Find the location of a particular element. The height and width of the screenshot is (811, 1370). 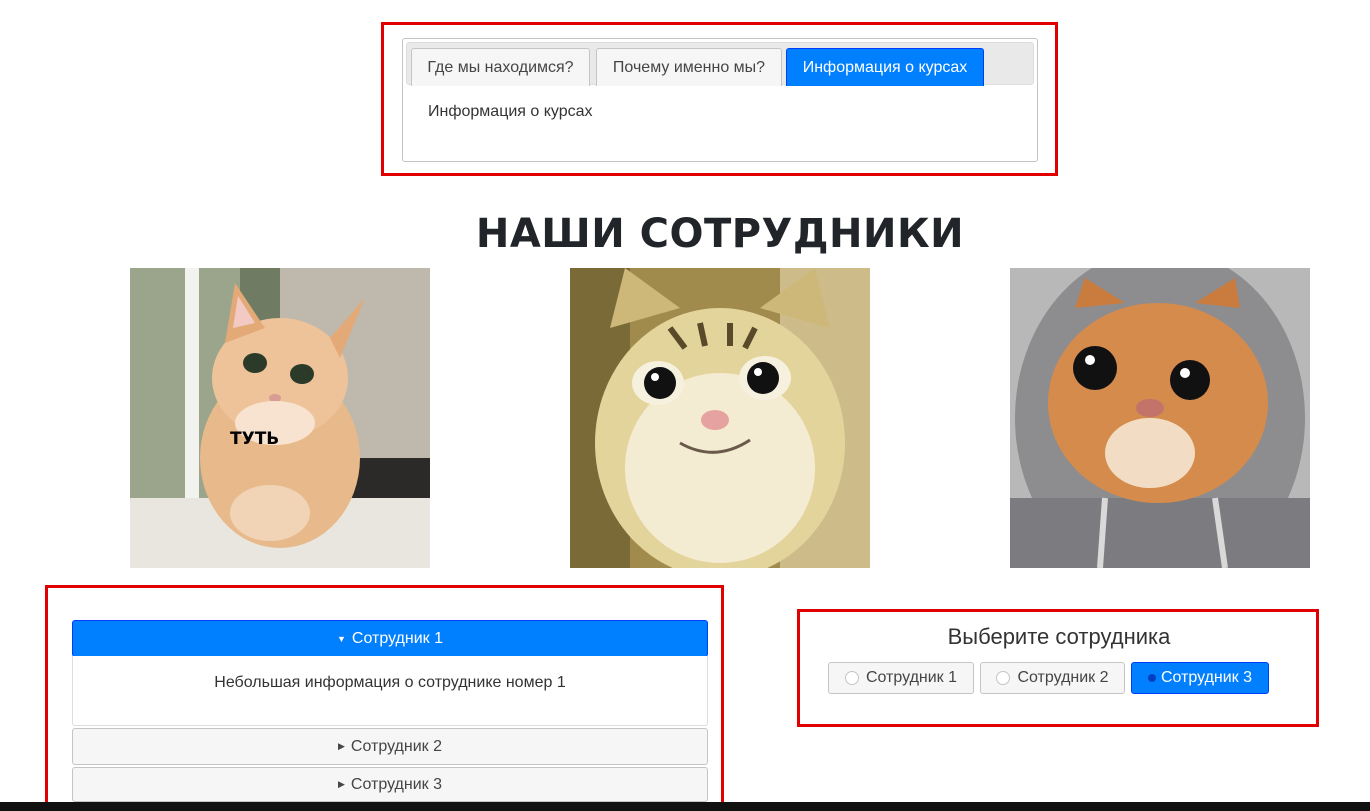

accordion-label: Сотрудник 3 is located at coordinates (396, 784).